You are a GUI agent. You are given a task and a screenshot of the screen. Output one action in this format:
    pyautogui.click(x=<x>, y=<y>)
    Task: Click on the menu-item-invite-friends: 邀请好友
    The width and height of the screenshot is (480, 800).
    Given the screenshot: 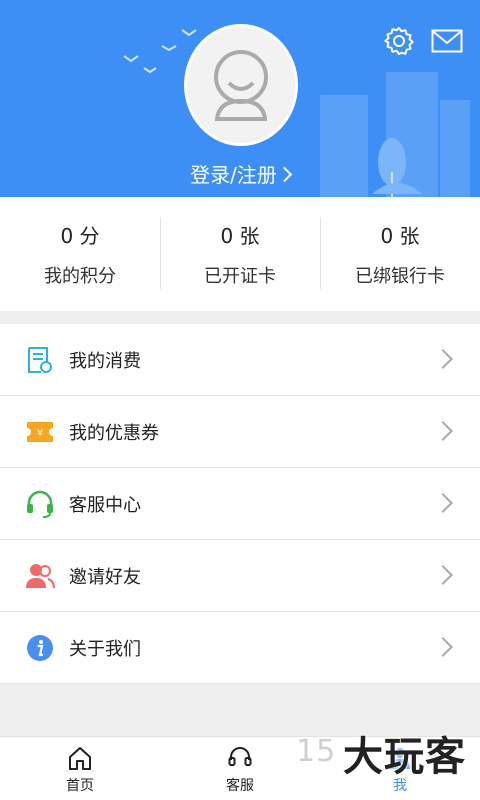 What is the action you would take?
    pyautogui.click(x=240, y=576)
    